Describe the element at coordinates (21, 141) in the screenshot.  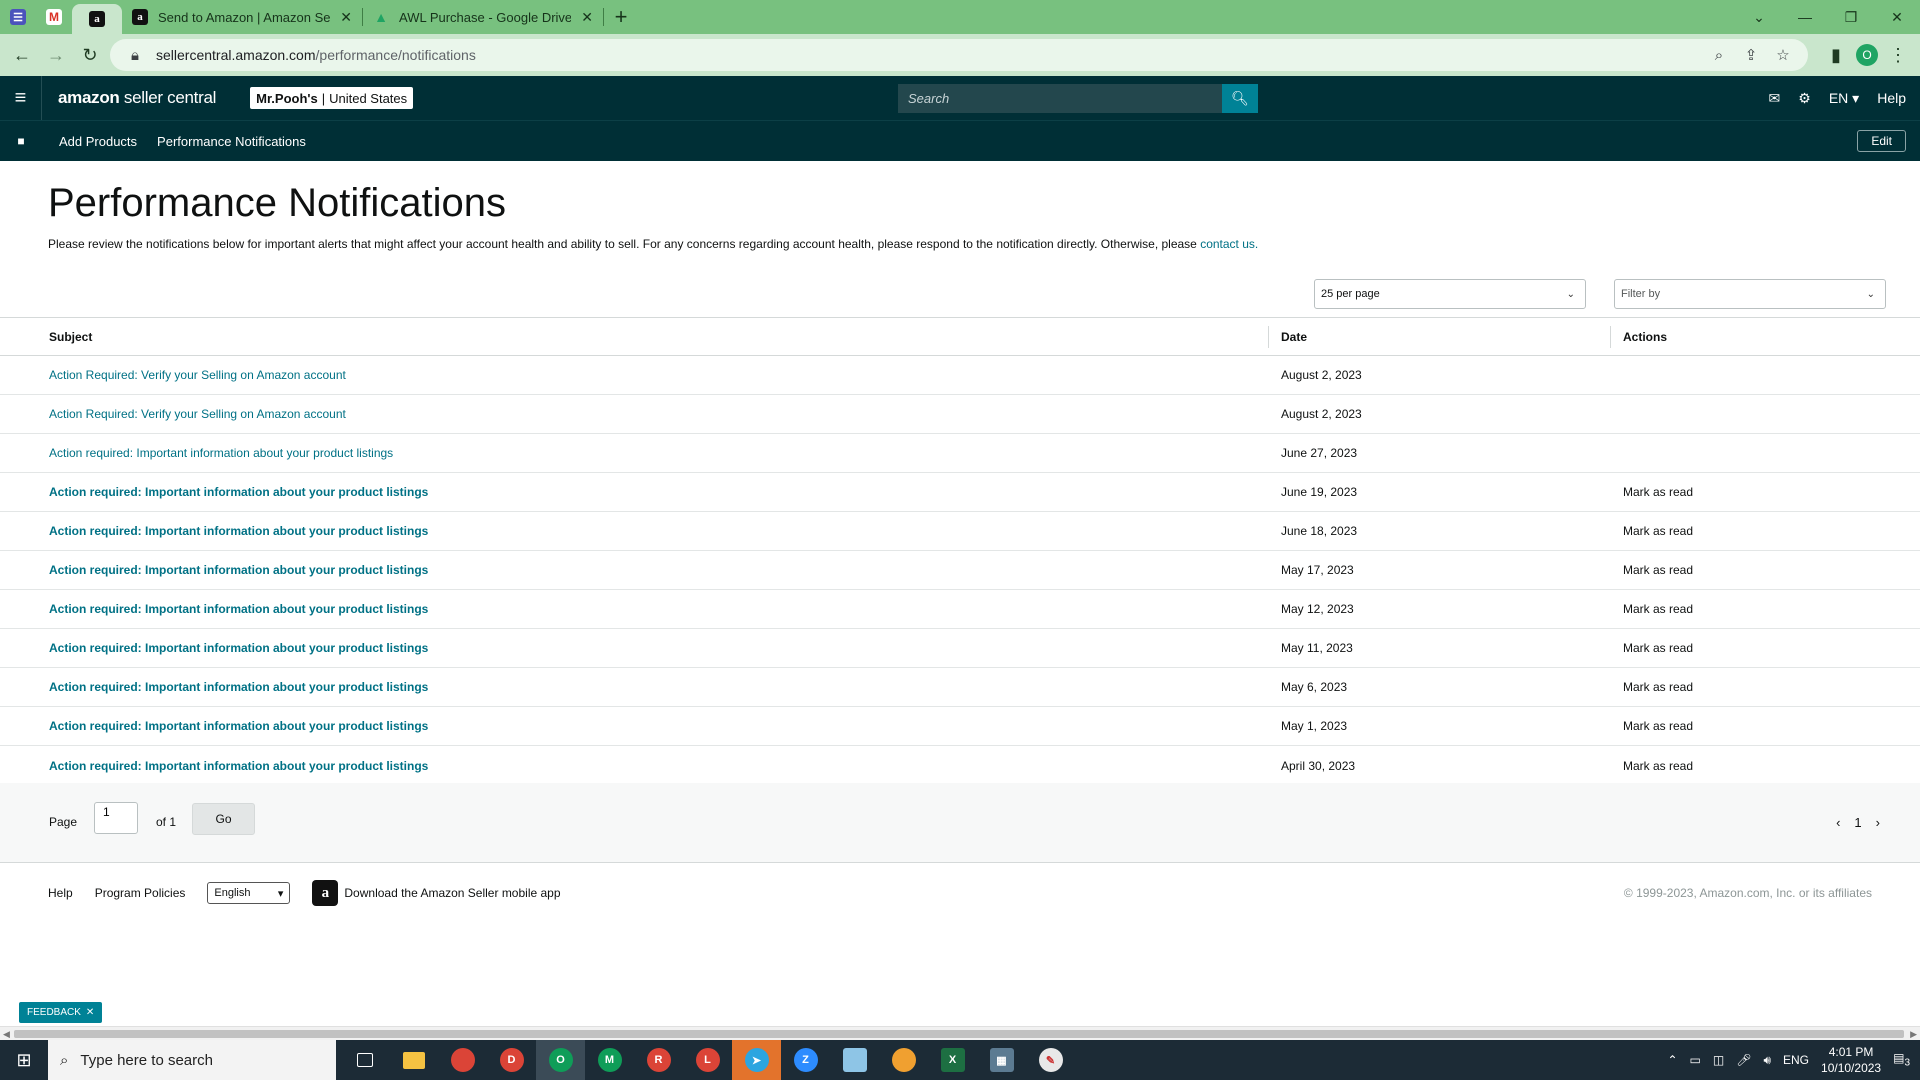
I see `bookmark-icon: ■` at that location.